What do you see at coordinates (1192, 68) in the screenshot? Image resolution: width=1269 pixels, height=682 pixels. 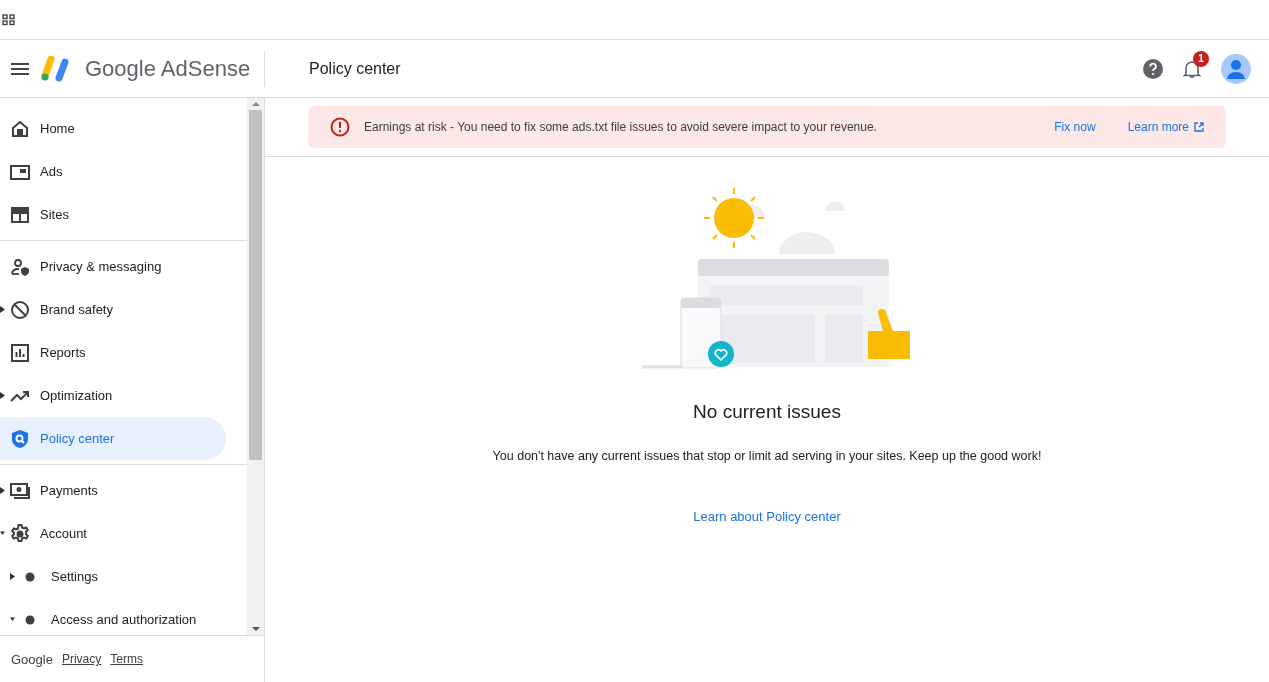 I see `bell-icon` at bounding box center [1192, 68].